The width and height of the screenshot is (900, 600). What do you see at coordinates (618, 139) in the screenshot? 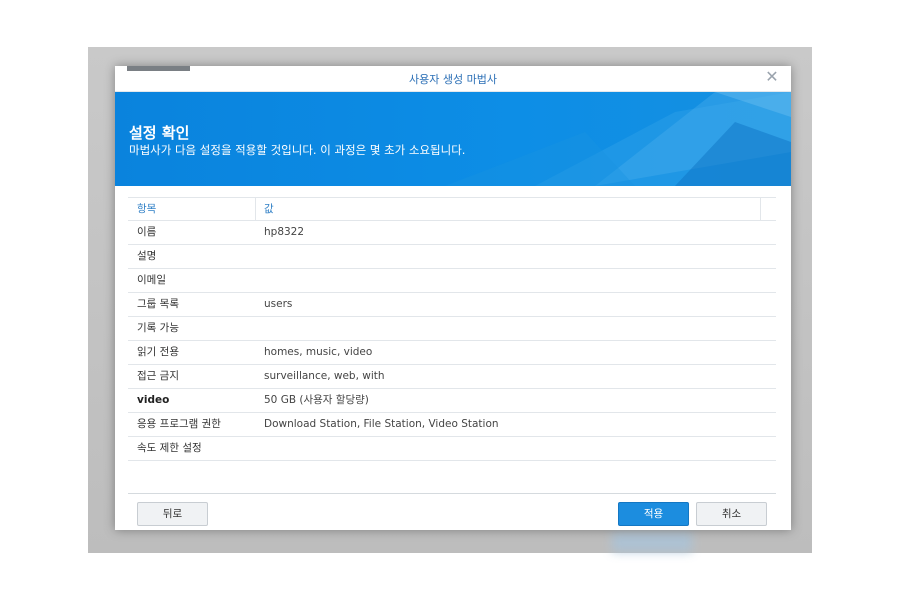
I see `banner-decoration` at bounding box center [618, 139].